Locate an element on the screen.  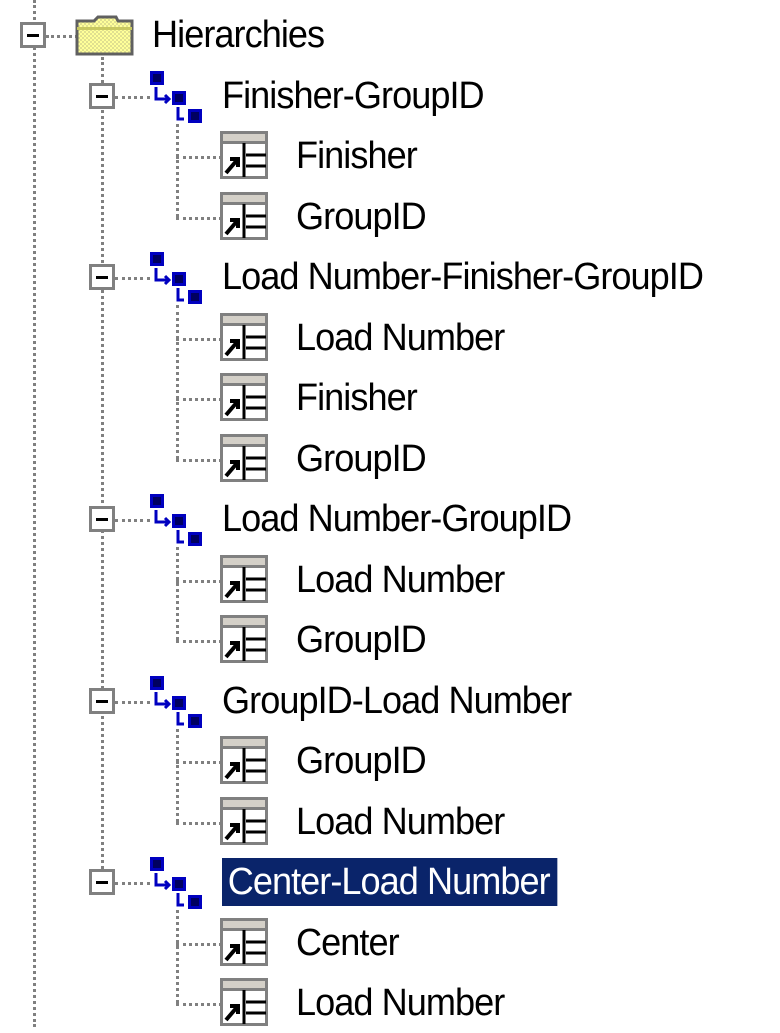
tree-node-hierarchies: Hierarchies is located at coordinates (238, 35).